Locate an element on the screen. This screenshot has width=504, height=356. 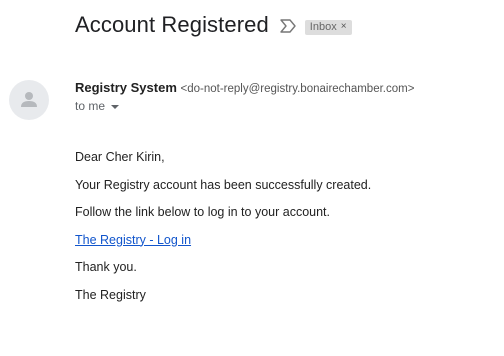
subject-row: Account Registered Inbox × is located at coordinates (213, 25).